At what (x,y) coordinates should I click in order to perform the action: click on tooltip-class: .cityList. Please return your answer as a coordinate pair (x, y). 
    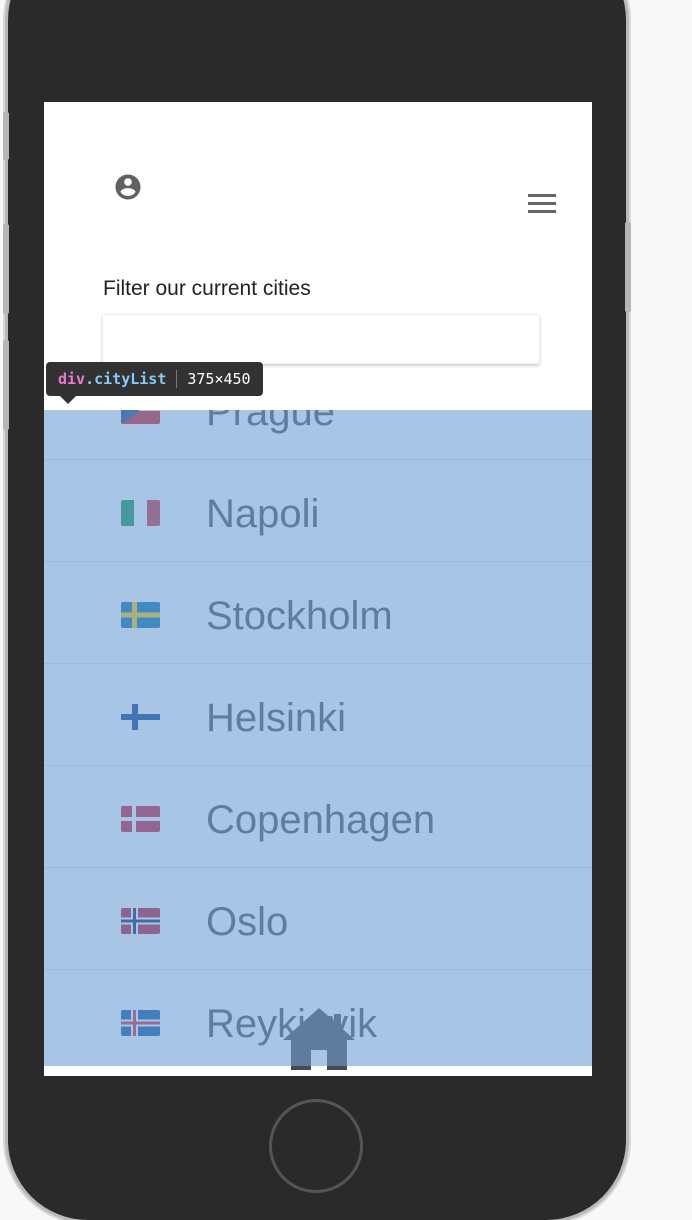
    Looking at the image, I should click on (126, 379).